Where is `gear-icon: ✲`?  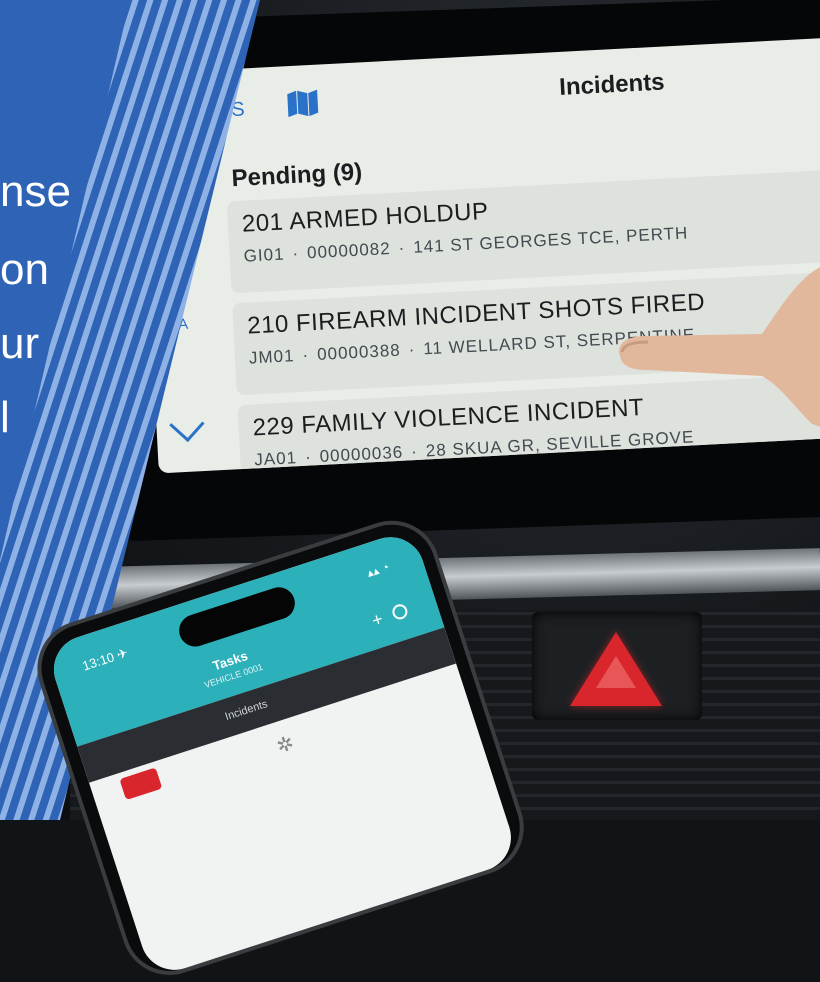
gear-icon: ✲ is located at coordinates (285, 744).